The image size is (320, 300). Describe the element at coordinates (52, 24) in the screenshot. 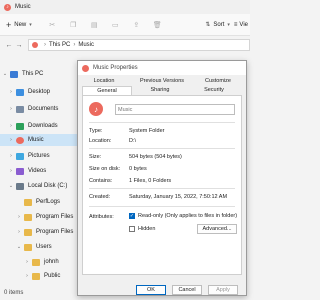

I see `cut-icon: ✂` at that location.